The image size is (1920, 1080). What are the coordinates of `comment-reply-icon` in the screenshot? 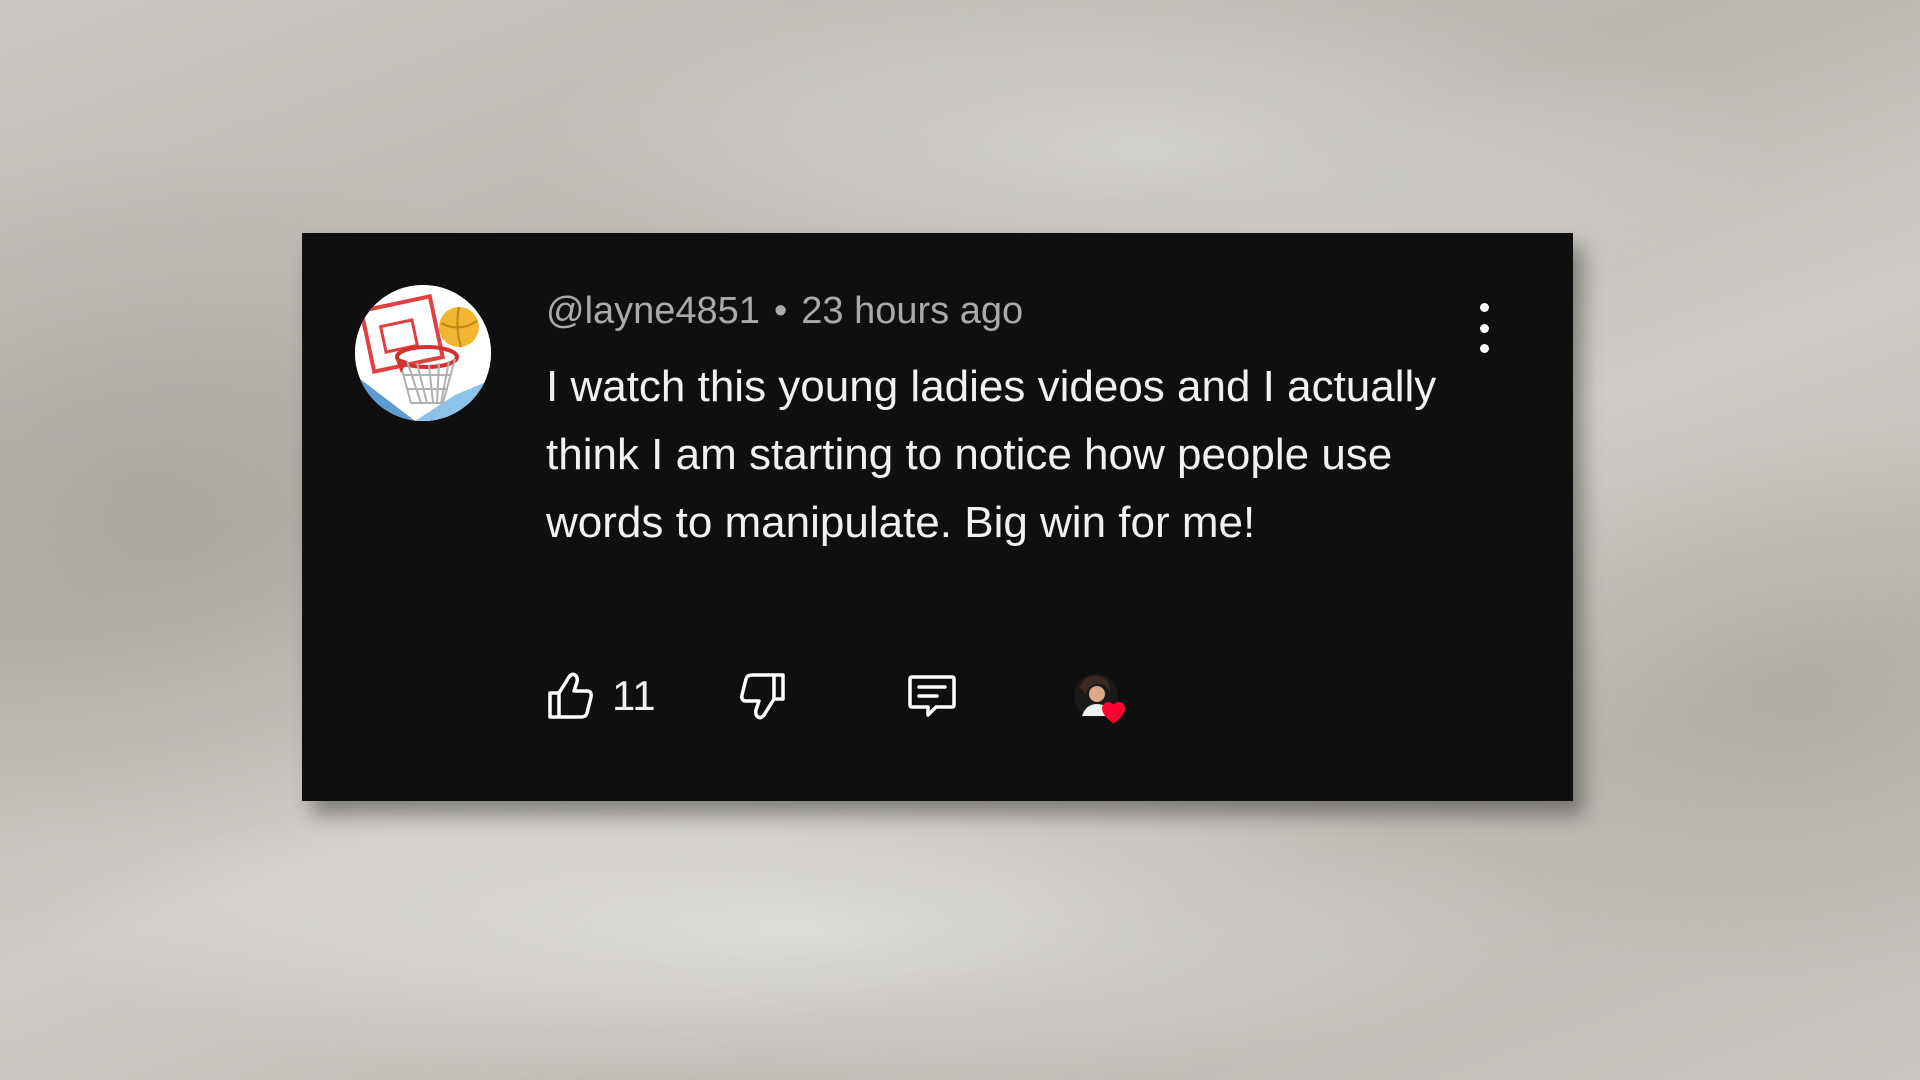 It's located at (932, 696).